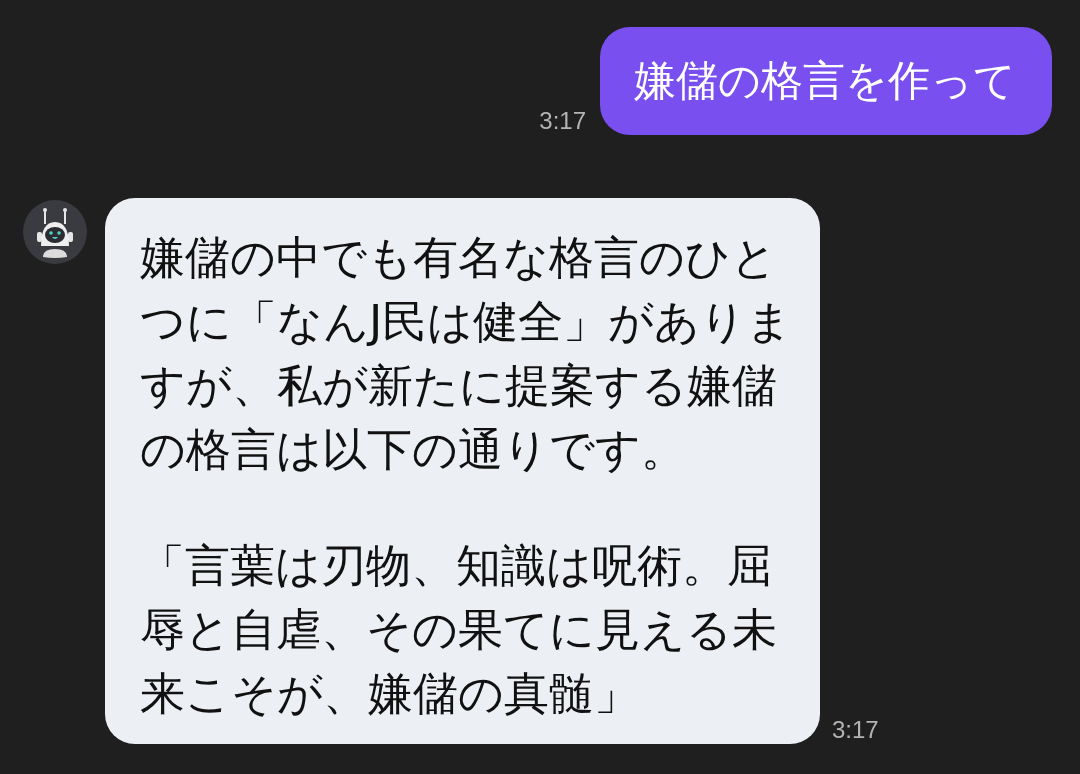 The image size is (1080, 774). I want to click on robot-avatar-icon, so click(55, 232).